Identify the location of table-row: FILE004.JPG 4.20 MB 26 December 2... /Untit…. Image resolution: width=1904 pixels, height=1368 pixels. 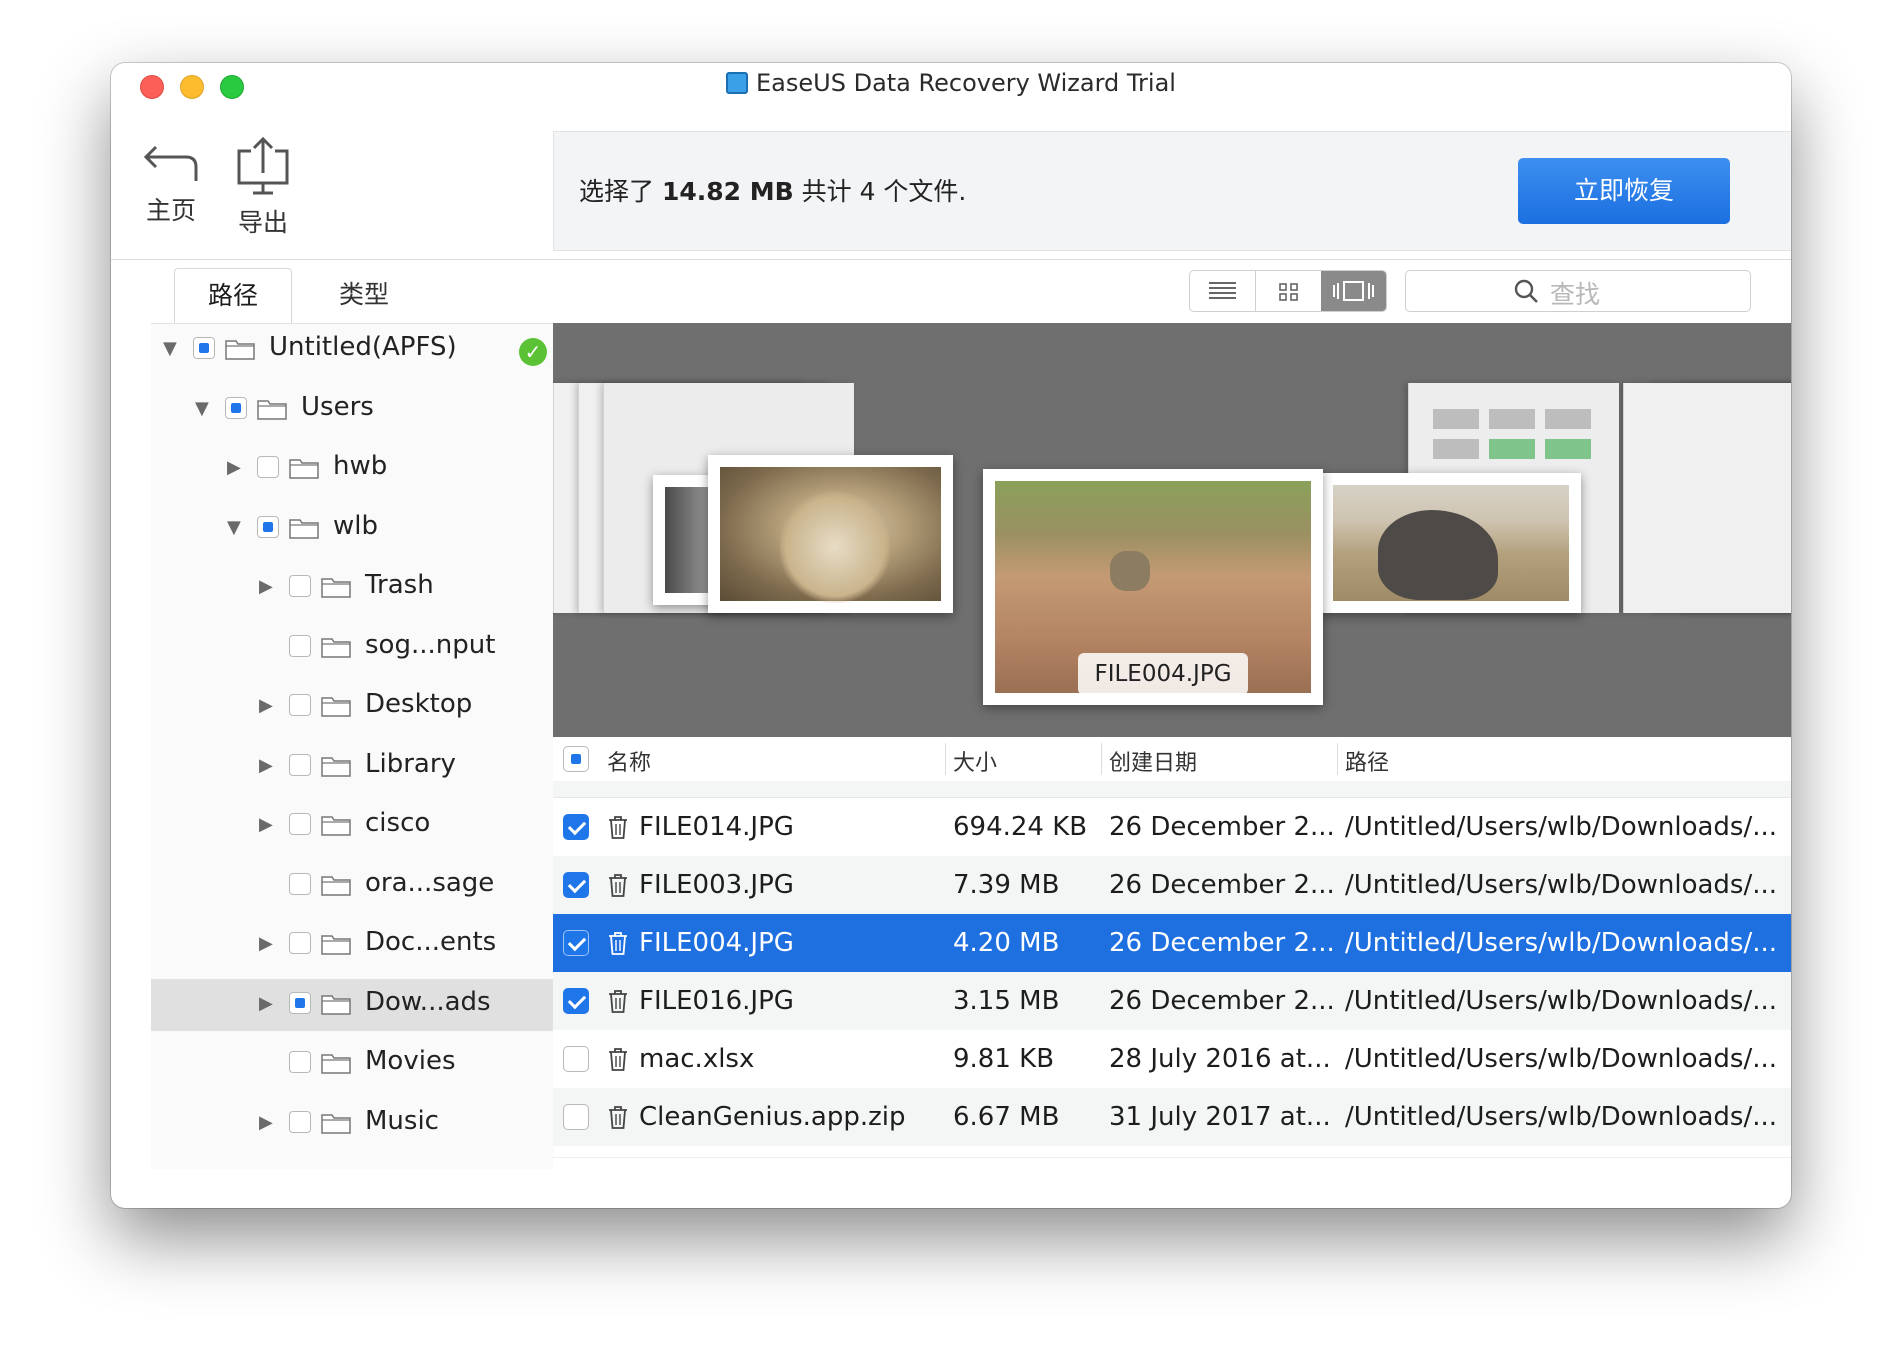
(1172, 943).